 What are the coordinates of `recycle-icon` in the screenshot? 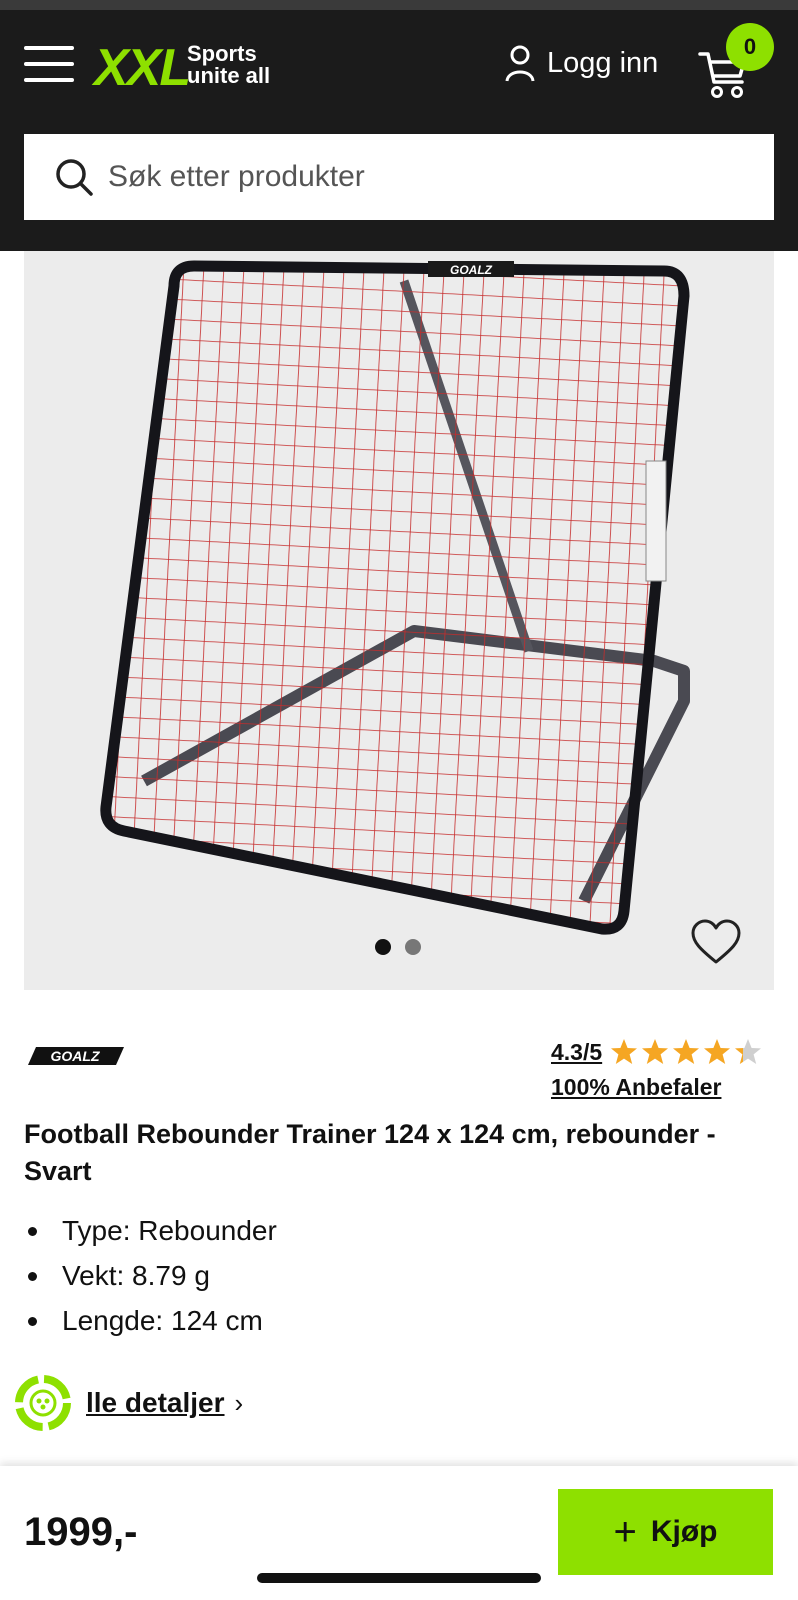 It's located at (43, 1403).